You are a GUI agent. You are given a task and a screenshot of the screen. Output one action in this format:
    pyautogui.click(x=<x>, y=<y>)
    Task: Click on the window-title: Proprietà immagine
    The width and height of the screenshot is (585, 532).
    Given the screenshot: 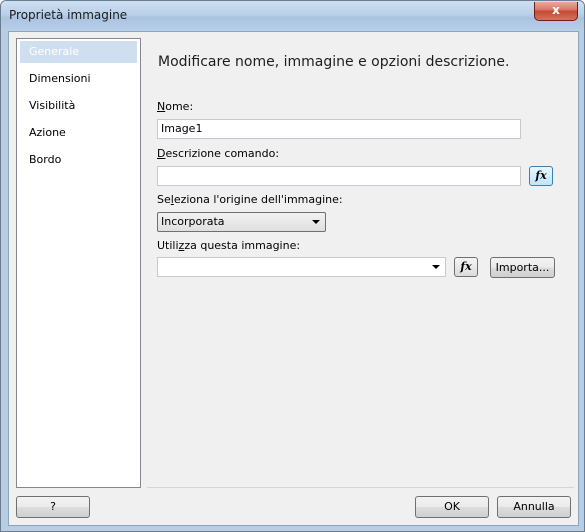 What is the action you would take?
    pyautogui.click(x=68, y=15)
    